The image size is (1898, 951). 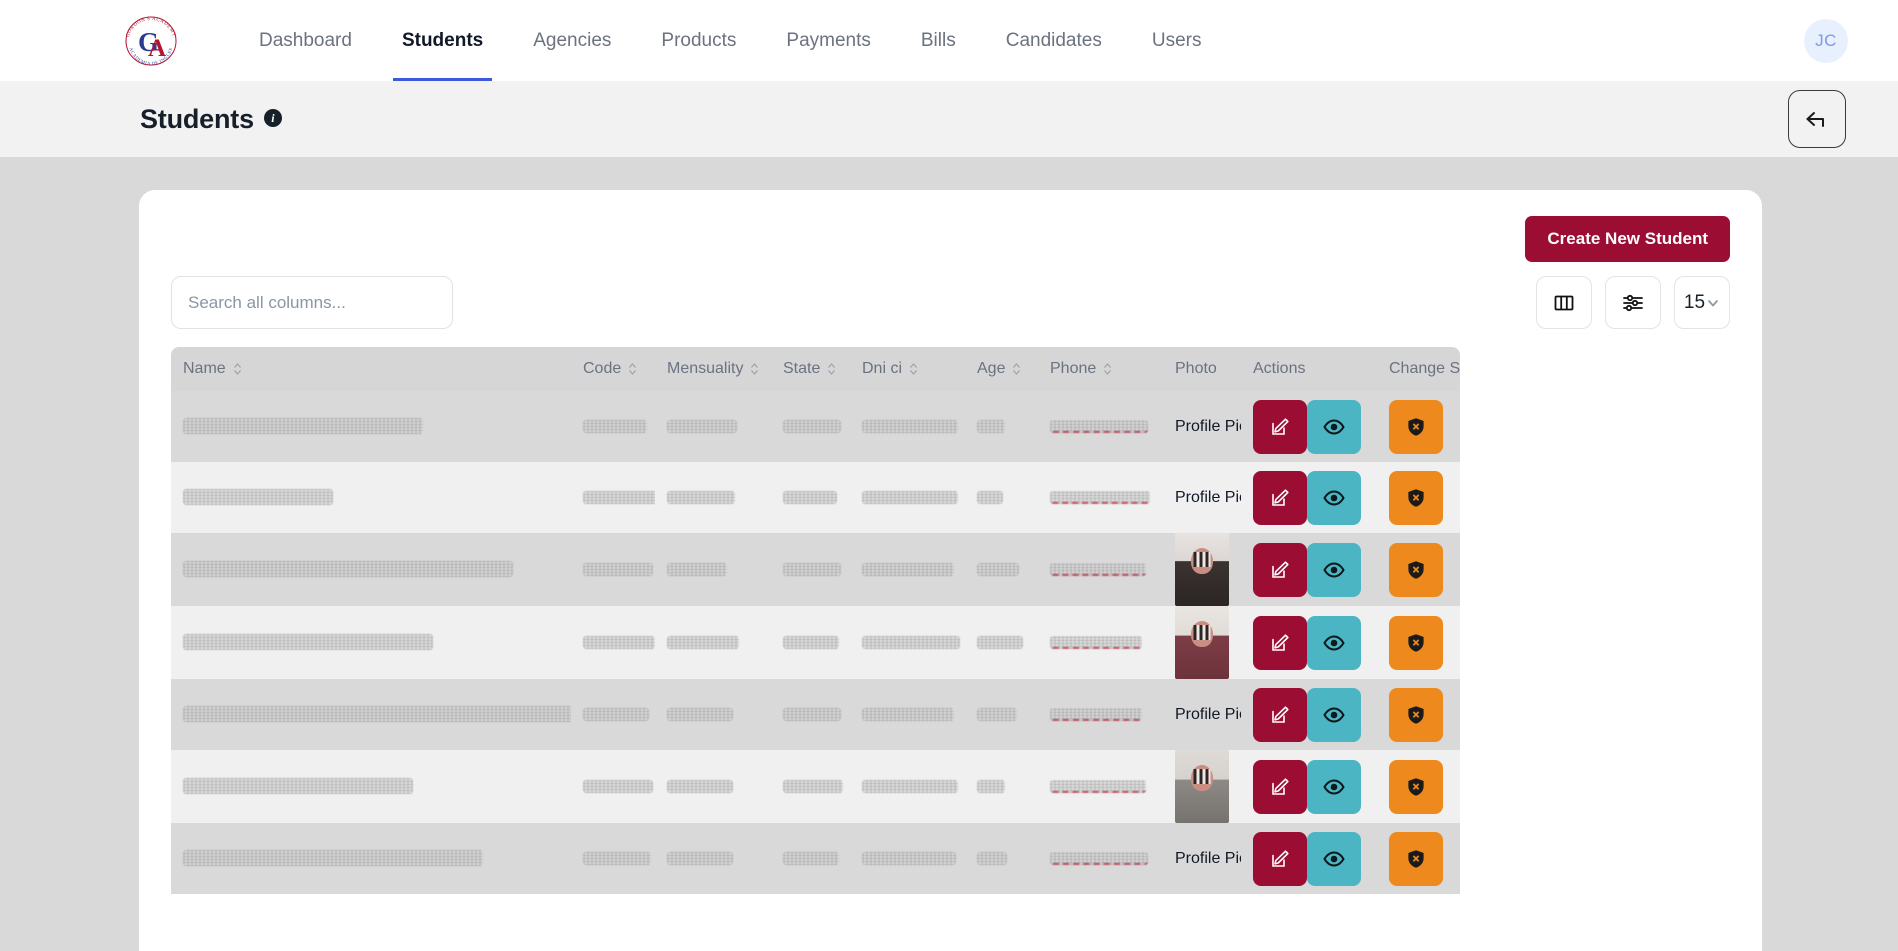 What do you see at coordinates (442, 40) in the screenshot?
I see `nav-item-students: Students` at bounding box center [442, 40].